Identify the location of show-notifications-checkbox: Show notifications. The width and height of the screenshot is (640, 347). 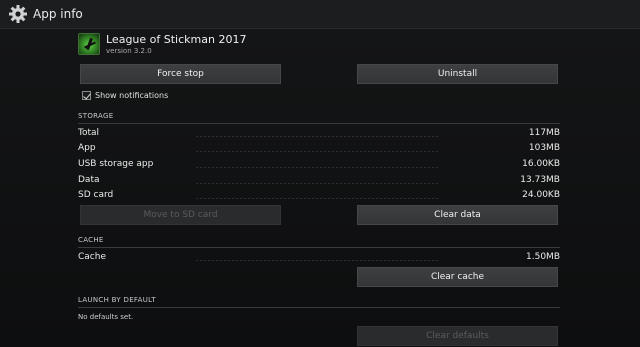
(125, 95).